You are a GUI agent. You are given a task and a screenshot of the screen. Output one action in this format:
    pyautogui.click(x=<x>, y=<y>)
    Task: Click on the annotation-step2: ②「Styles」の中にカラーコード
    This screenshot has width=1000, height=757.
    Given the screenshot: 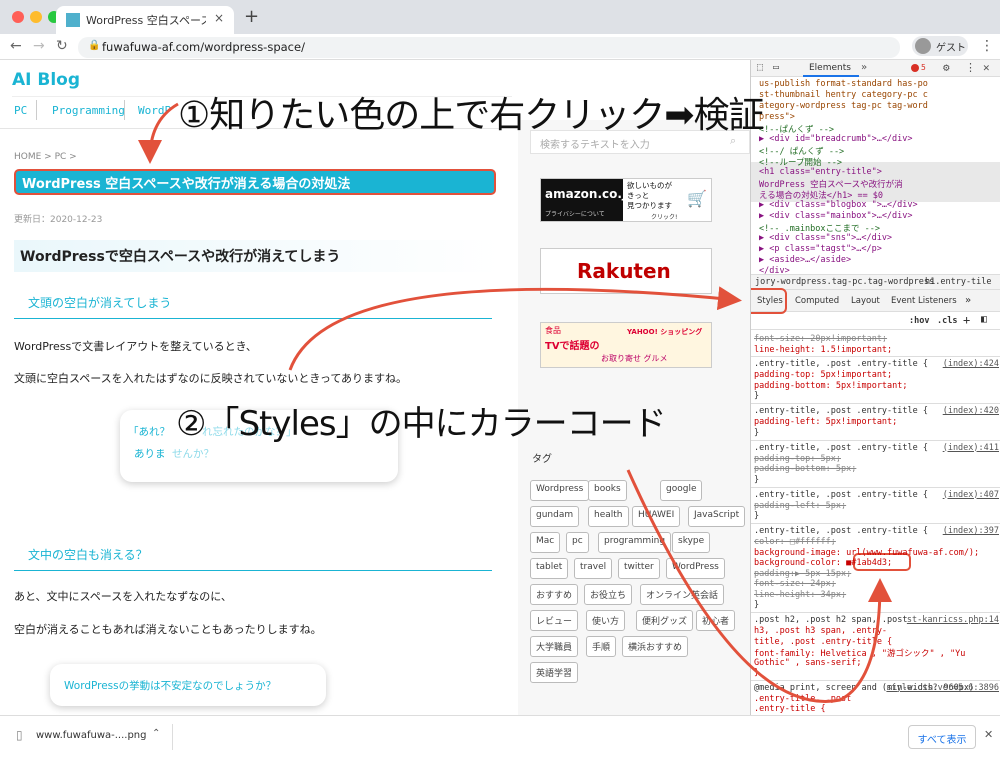 What is the action you would take?
    pyautogui.click(x=421, y=424)
    